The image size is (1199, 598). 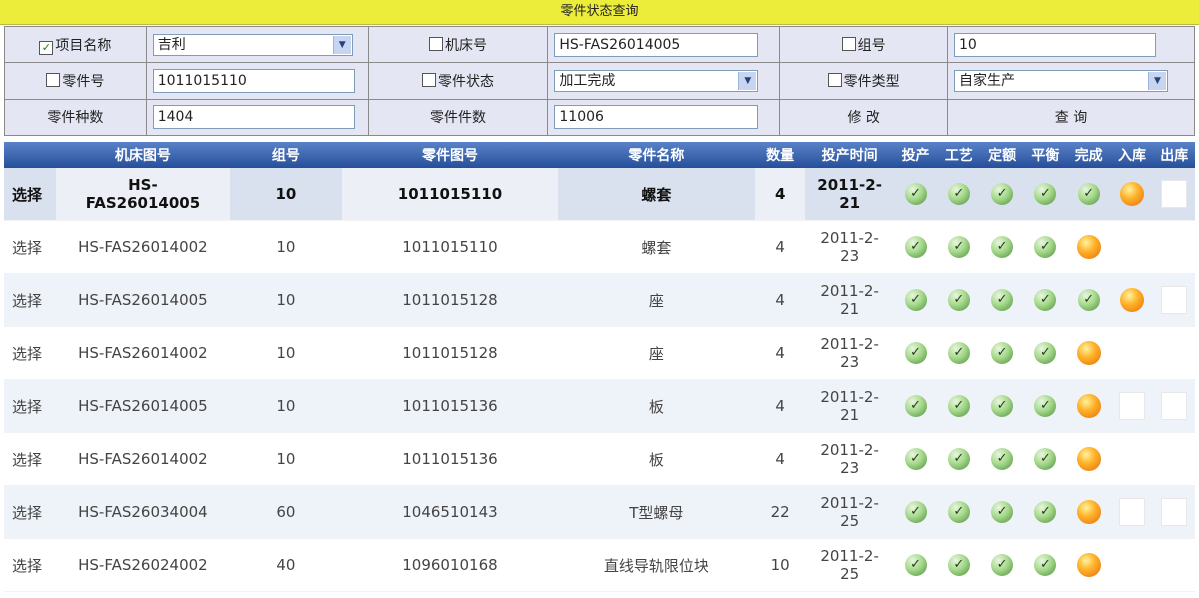 What do you see at coordinates (286, 565) in the screenshot?
I see `cell-group: 40` at bounding box center [286, 565].